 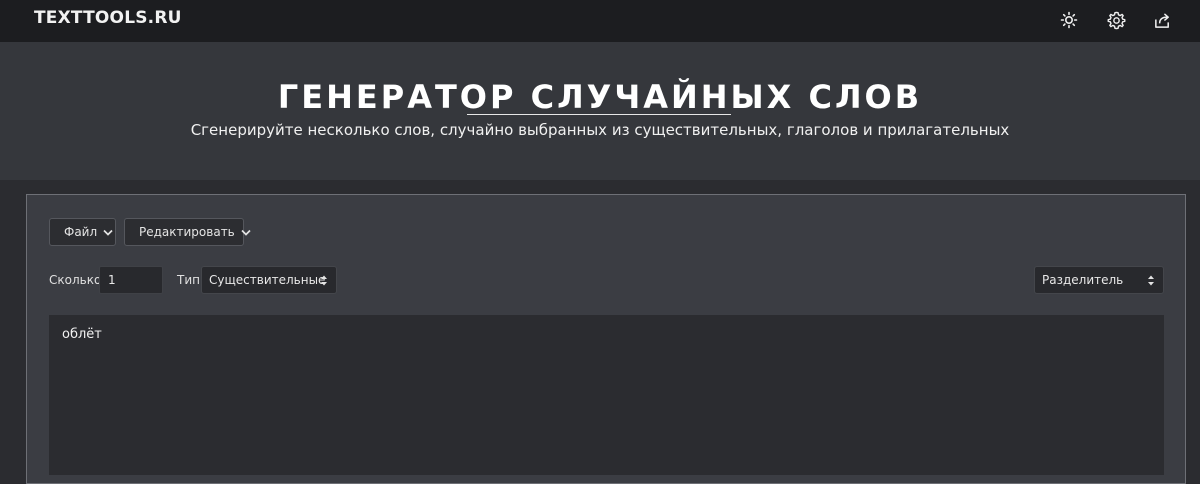 I want to click on type-select-value: Существительные, so click(x=267, y=280).